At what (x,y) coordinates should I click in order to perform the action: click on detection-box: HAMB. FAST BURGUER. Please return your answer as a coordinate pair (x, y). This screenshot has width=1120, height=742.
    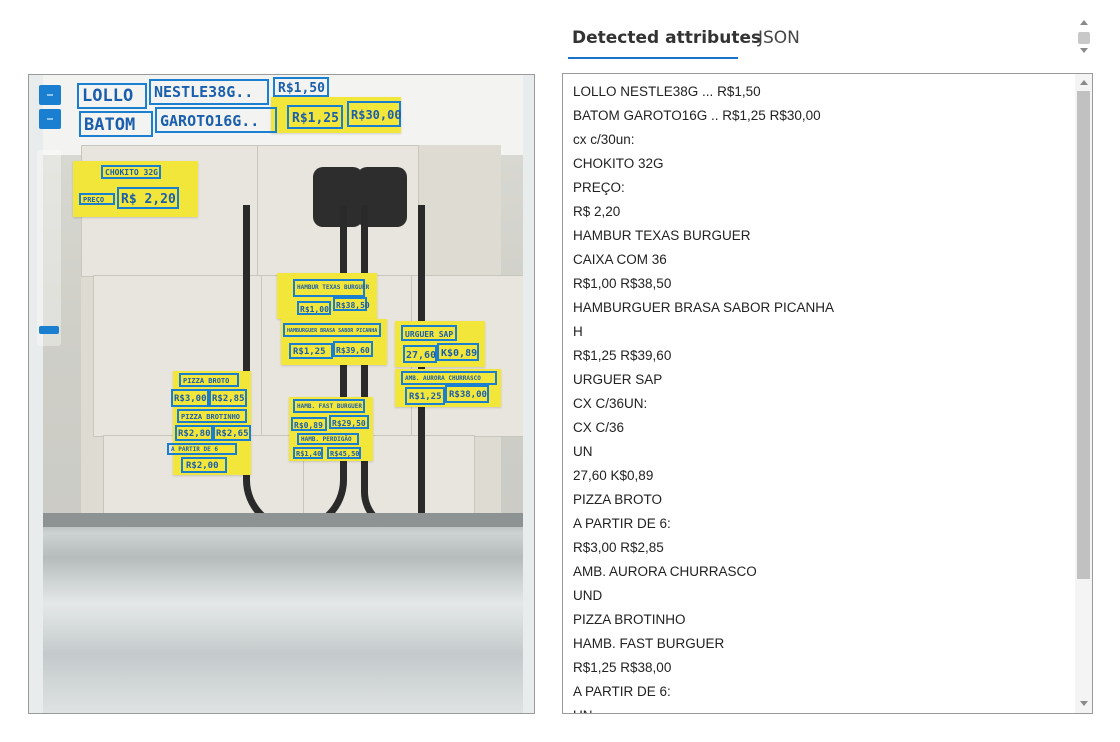
    Looking at the image, I should click on (329, 406).